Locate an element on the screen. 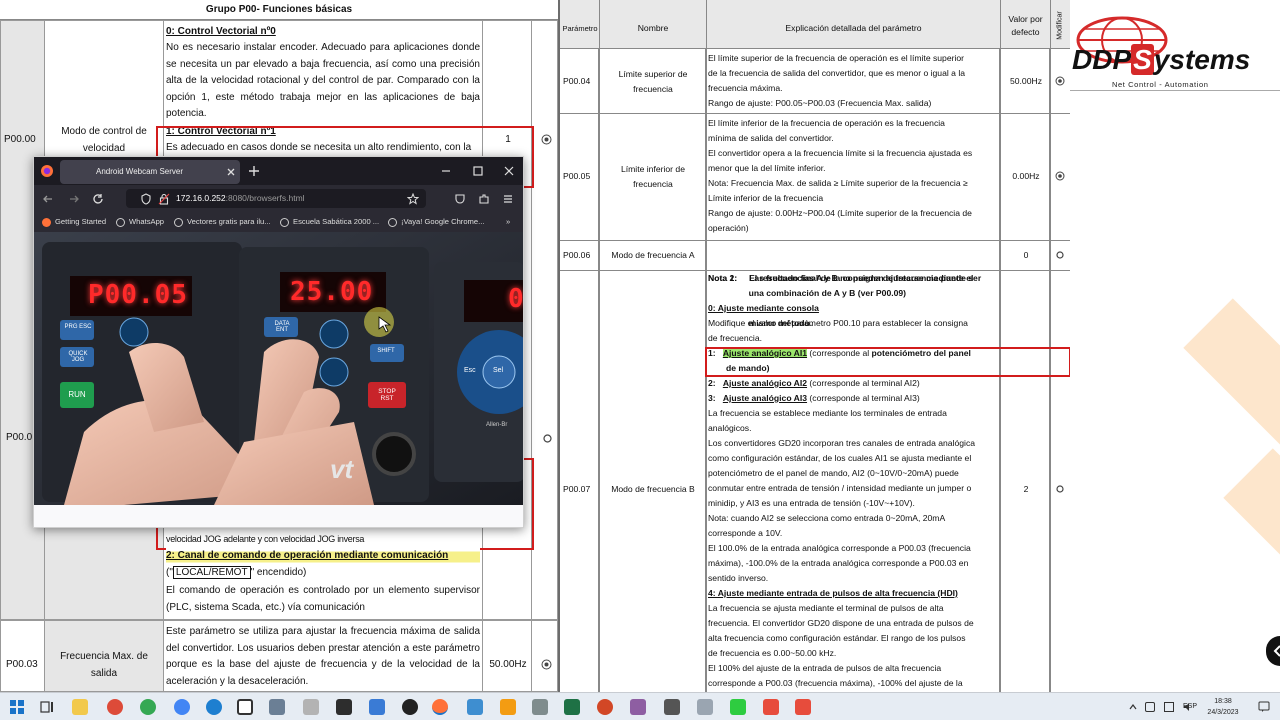 Image resolution: width=1280 pixels, height=720 pixels. url-bar: 172.16.0.252:8080/browserfs.html is located at coordinates (276, 198).